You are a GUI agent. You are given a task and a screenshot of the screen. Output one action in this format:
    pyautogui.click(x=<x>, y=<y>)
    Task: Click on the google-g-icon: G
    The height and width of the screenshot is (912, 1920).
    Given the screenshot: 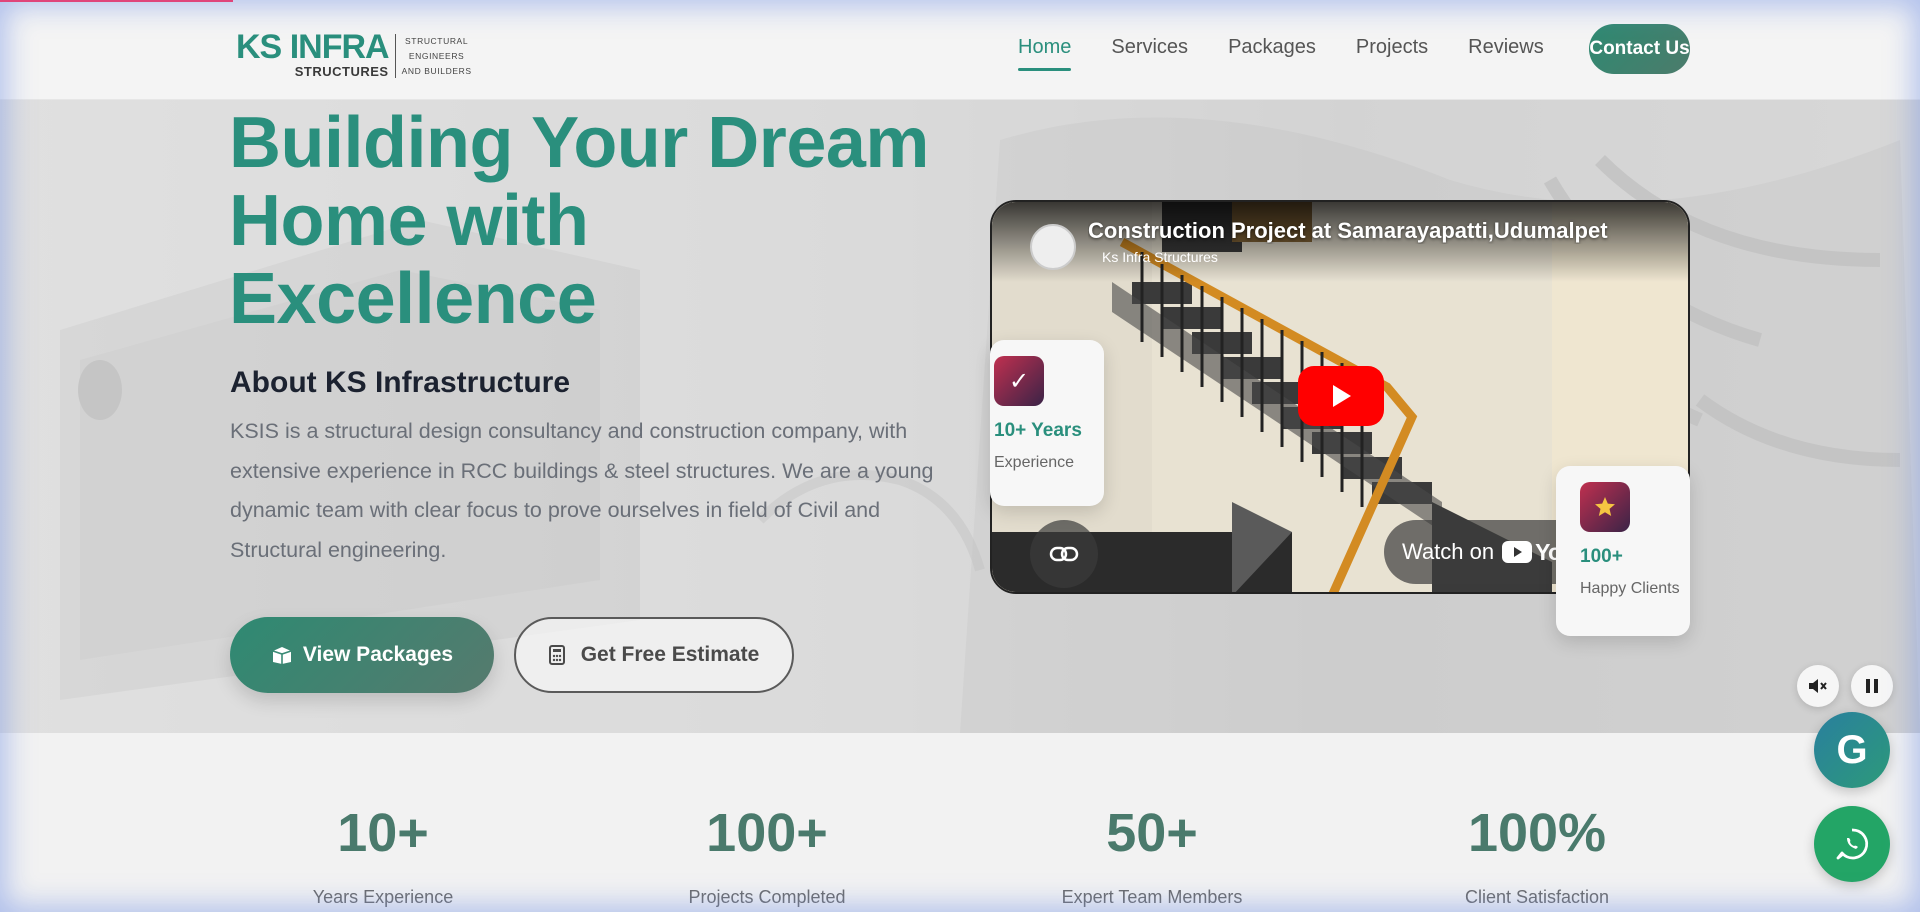 What is the action you would take?
    pyautogui.click(x=1852, y=749)
    